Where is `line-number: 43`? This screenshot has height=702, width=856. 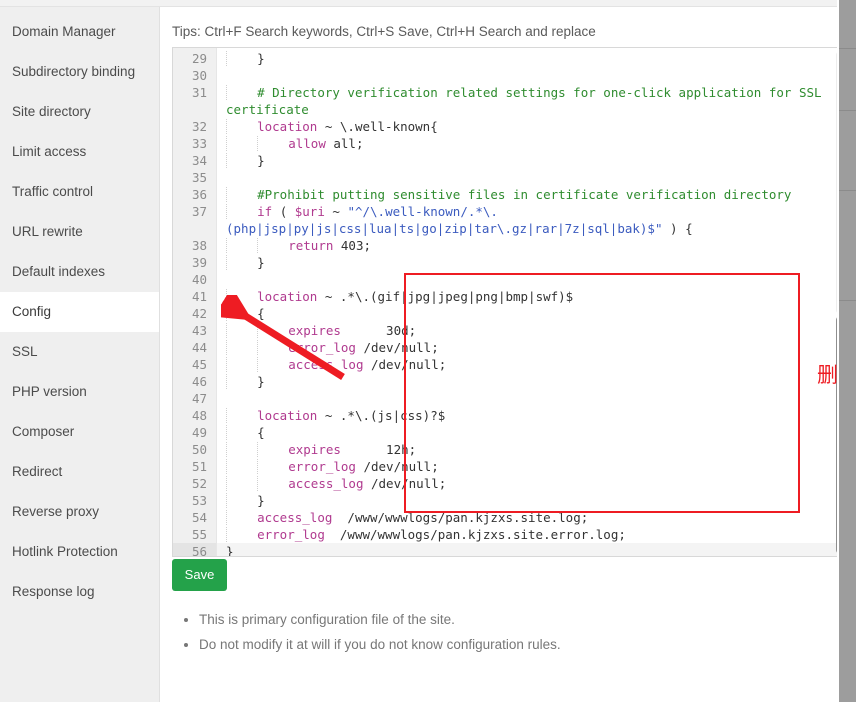
line-number: 43 is located at coordinates (195, 330).